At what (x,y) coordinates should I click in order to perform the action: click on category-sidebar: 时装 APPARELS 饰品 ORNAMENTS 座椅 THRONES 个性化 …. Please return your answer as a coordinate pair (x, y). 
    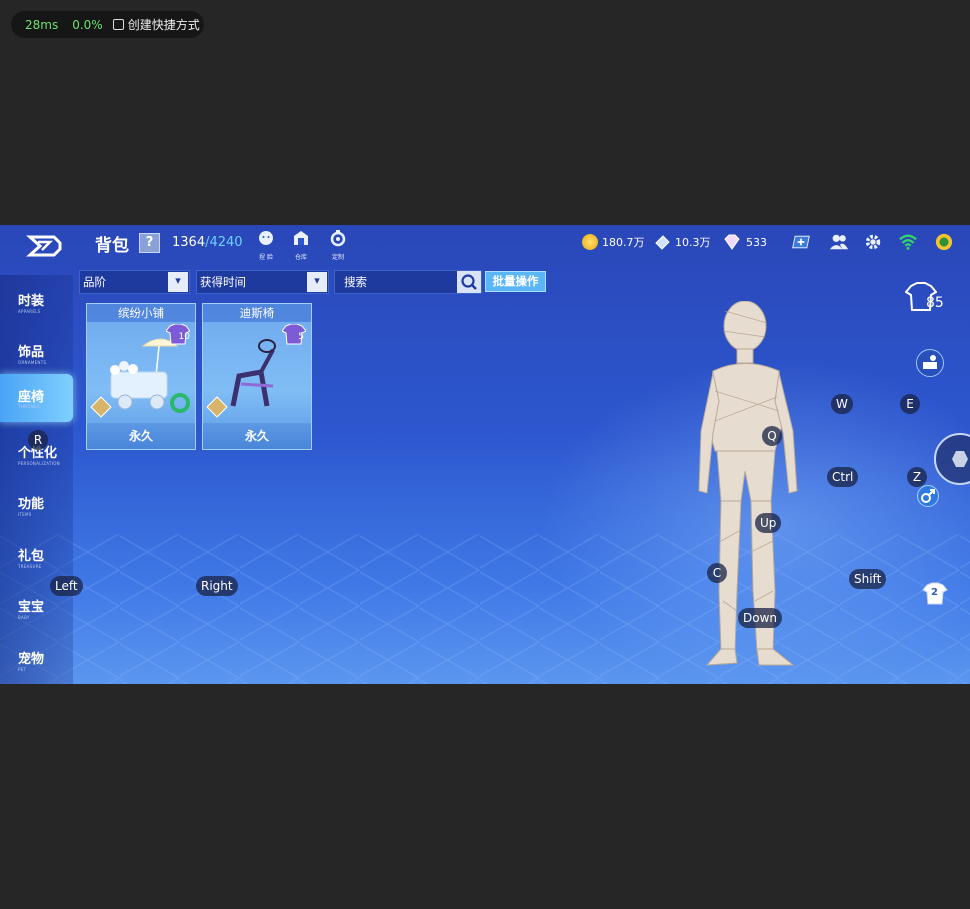
    Looking at the image, I should click on (36, 479).